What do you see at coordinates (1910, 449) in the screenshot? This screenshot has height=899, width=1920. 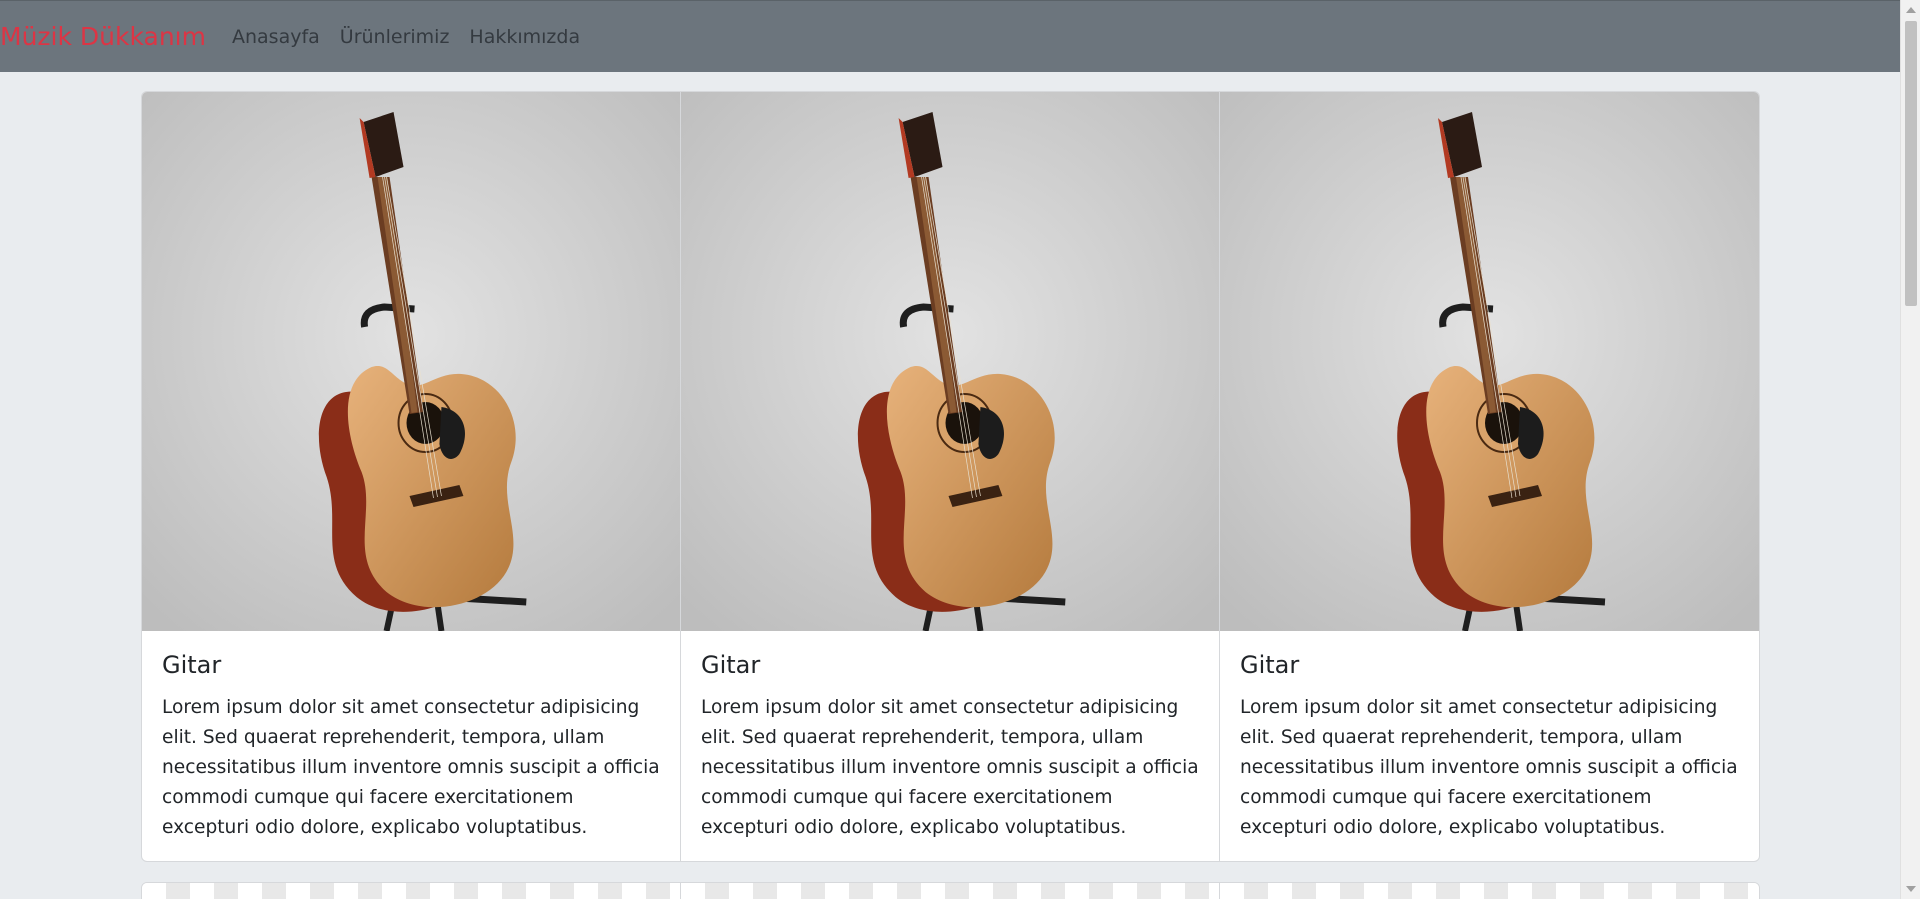 I see `vertical-scrollbar` at bounding box center [1910, 449].